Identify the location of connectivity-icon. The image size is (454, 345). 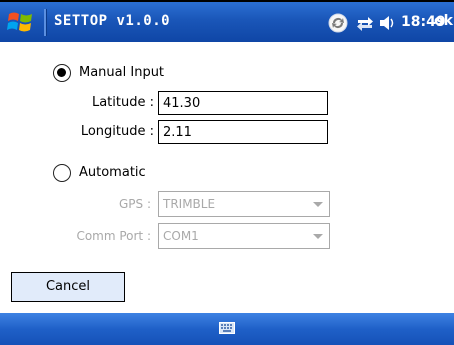
(365, 23).